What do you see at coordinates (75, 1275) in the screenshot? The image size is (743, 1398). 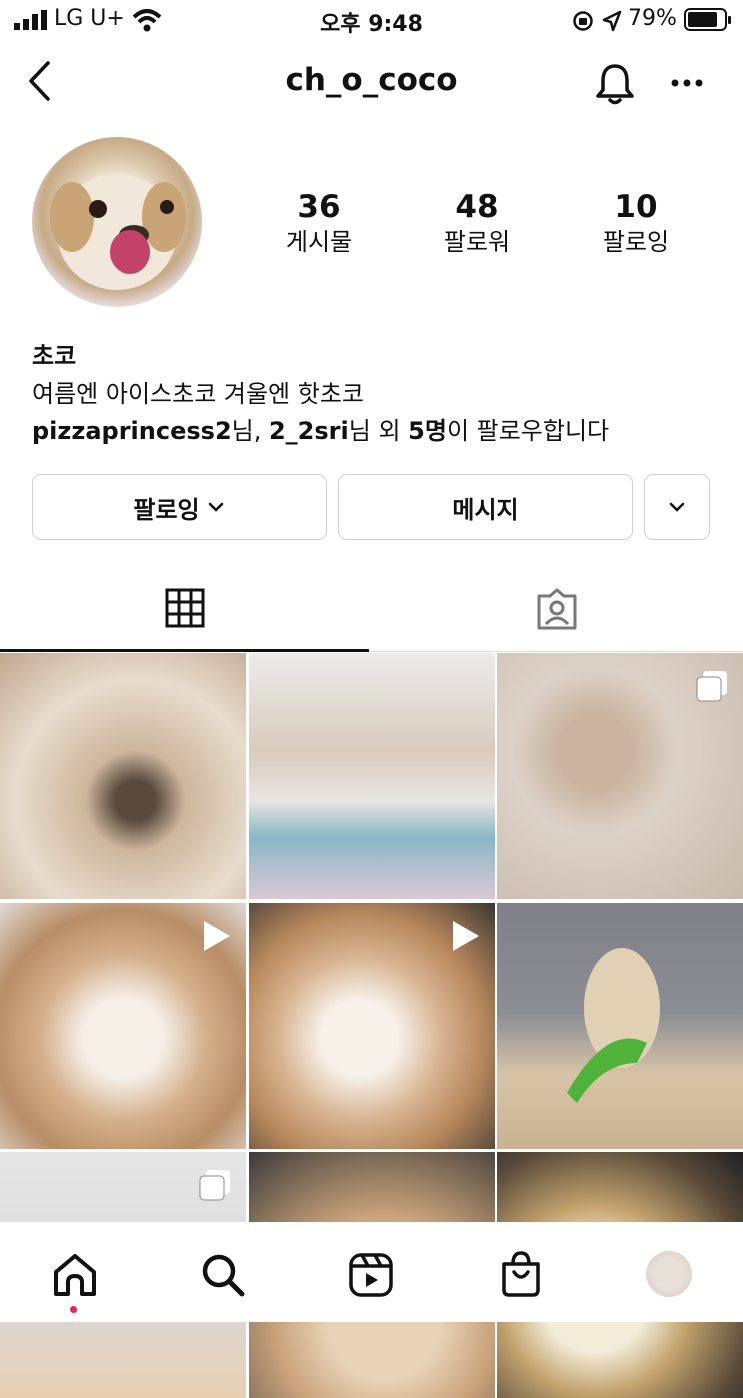 I see `home-icon` at bounding box center [75, 1275].